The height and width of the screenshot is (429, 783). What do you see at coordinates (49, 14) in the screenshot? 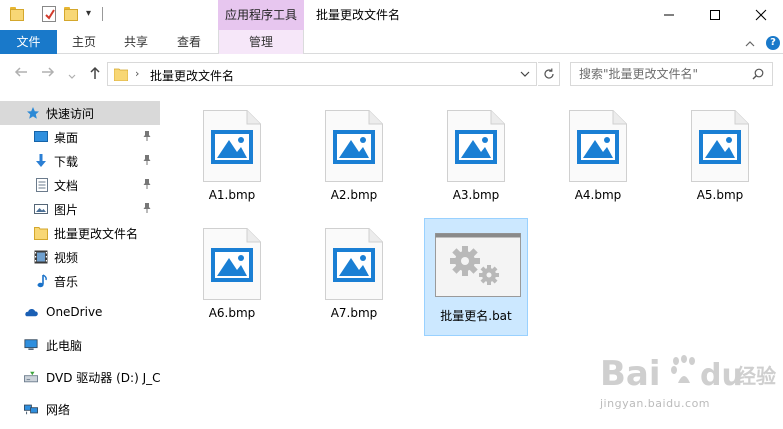
I see `properties-icon` at bounding box center [49, 14].